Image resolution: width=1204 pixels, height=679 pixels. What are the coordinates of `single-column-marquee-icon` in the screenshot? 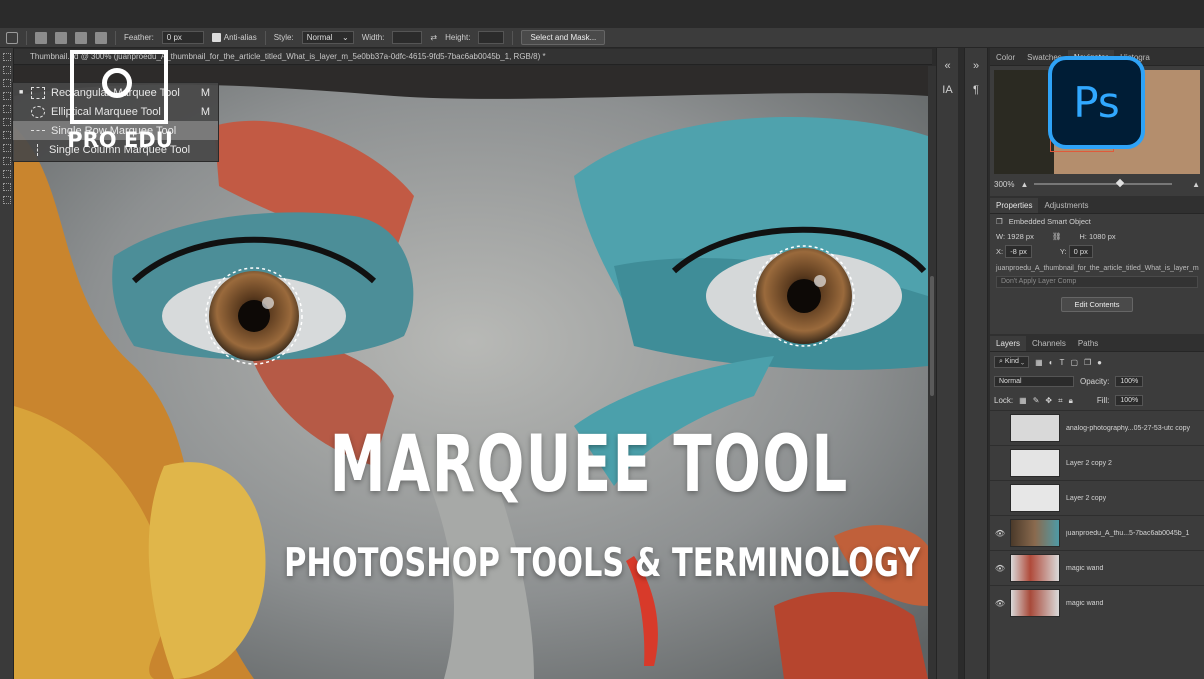 It's located at (38, 149).